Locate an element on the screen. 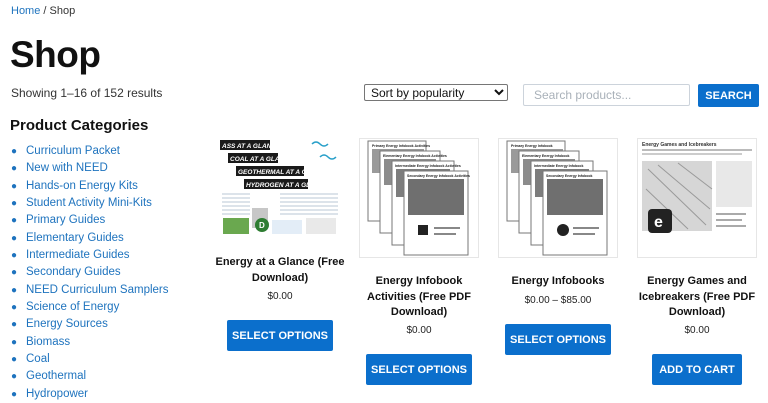  svg-text: D is located at coordinates (262, 225).